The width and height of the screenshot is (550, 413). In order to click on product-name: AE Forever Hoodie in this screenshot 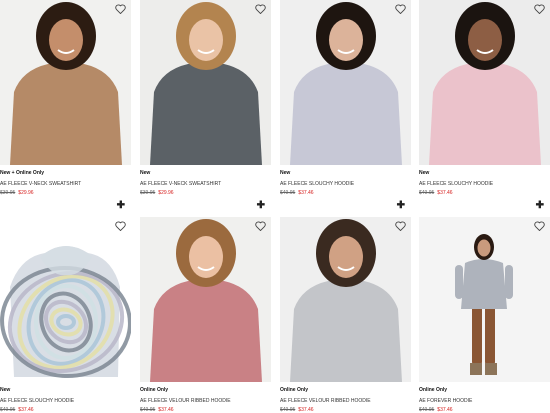, I will do `click(445, 401)`.